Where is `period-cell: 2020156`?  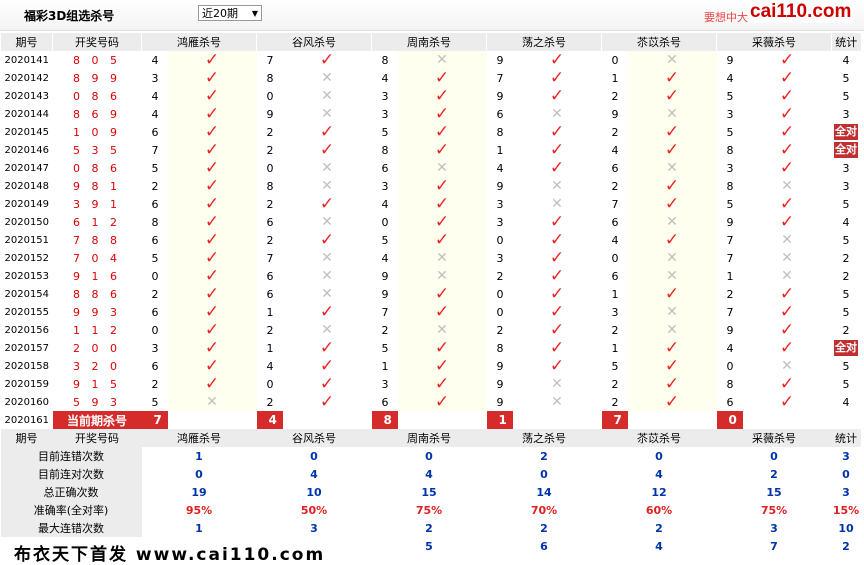 period-cell: 2020156 is located at coordinates (26, 330).